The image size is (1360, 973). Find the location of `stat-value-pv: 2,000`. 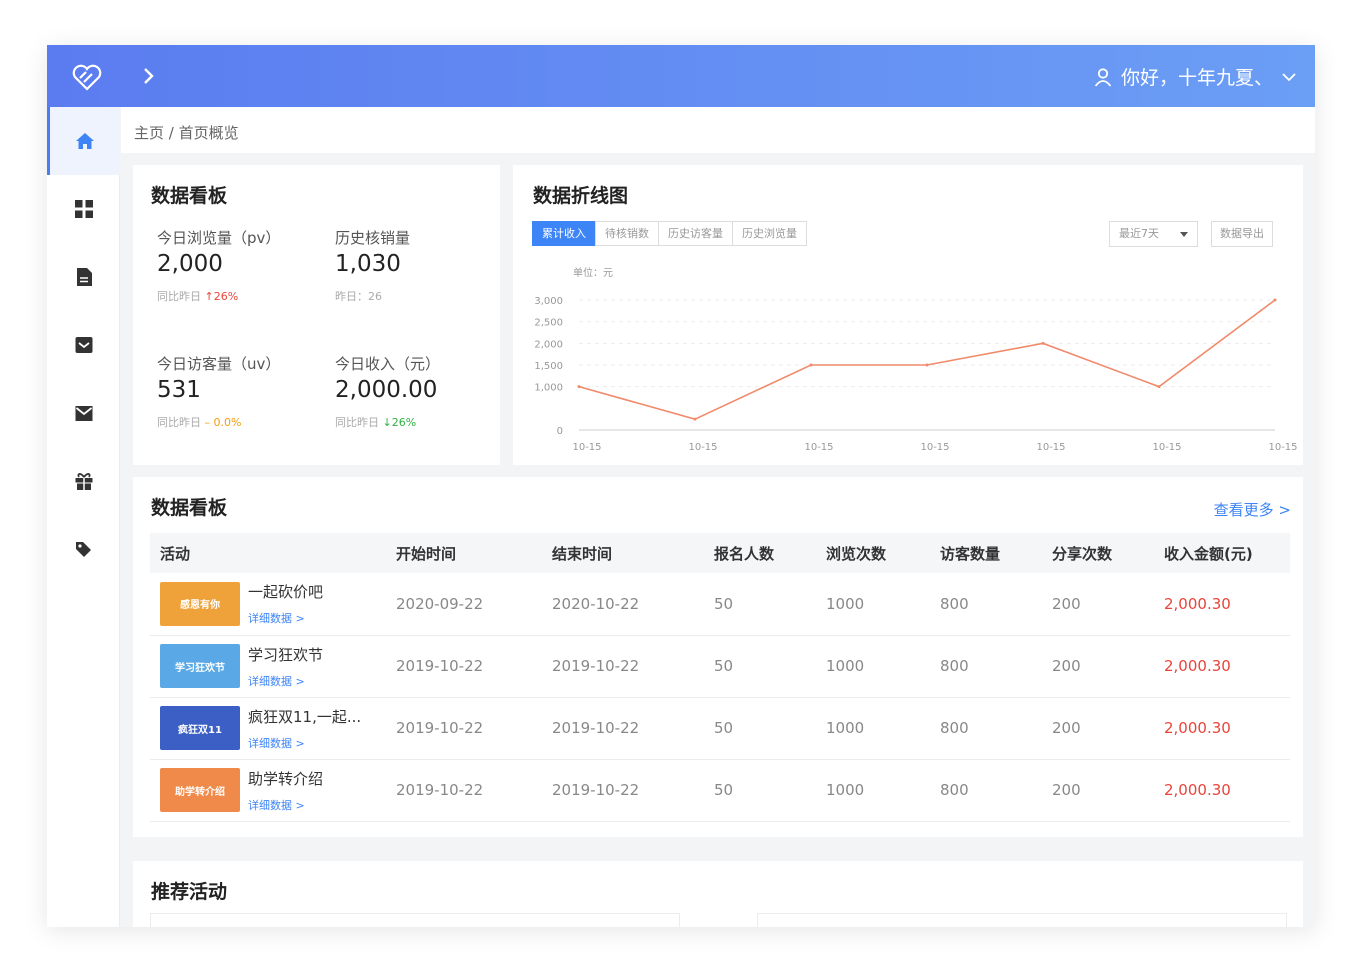

stat-value-pv: 2,000 is located at coordinates (190, 264).